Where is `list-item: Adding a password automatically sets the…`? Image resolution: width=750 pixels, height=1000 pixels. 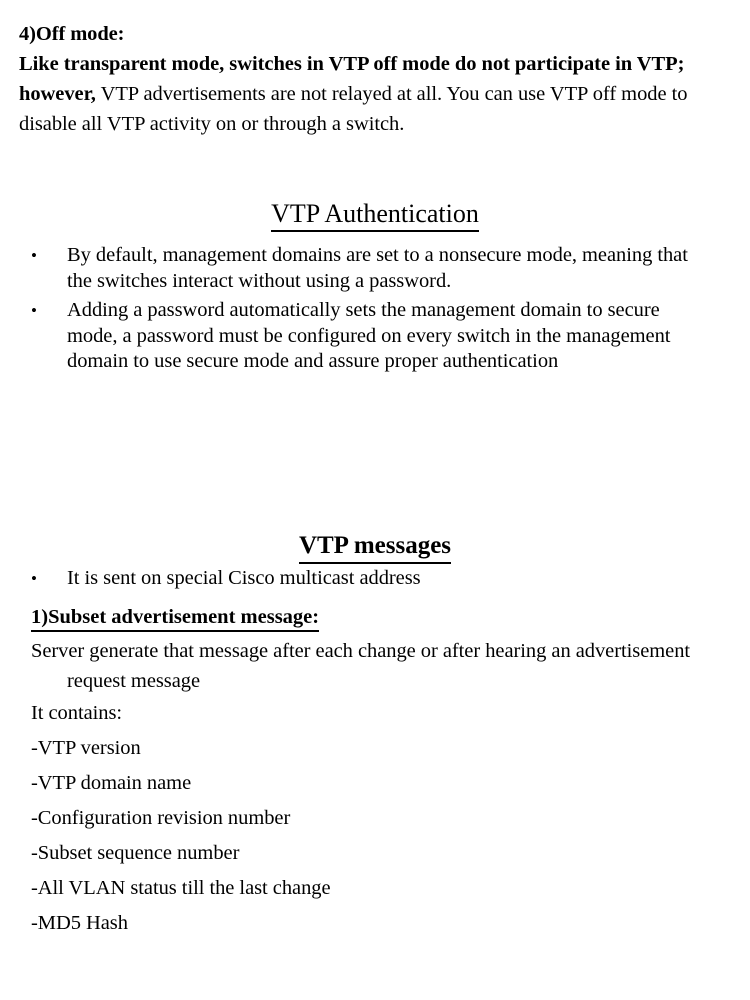 list-item: Adding a password automatically sets the… is located at coordinates (375, 336).